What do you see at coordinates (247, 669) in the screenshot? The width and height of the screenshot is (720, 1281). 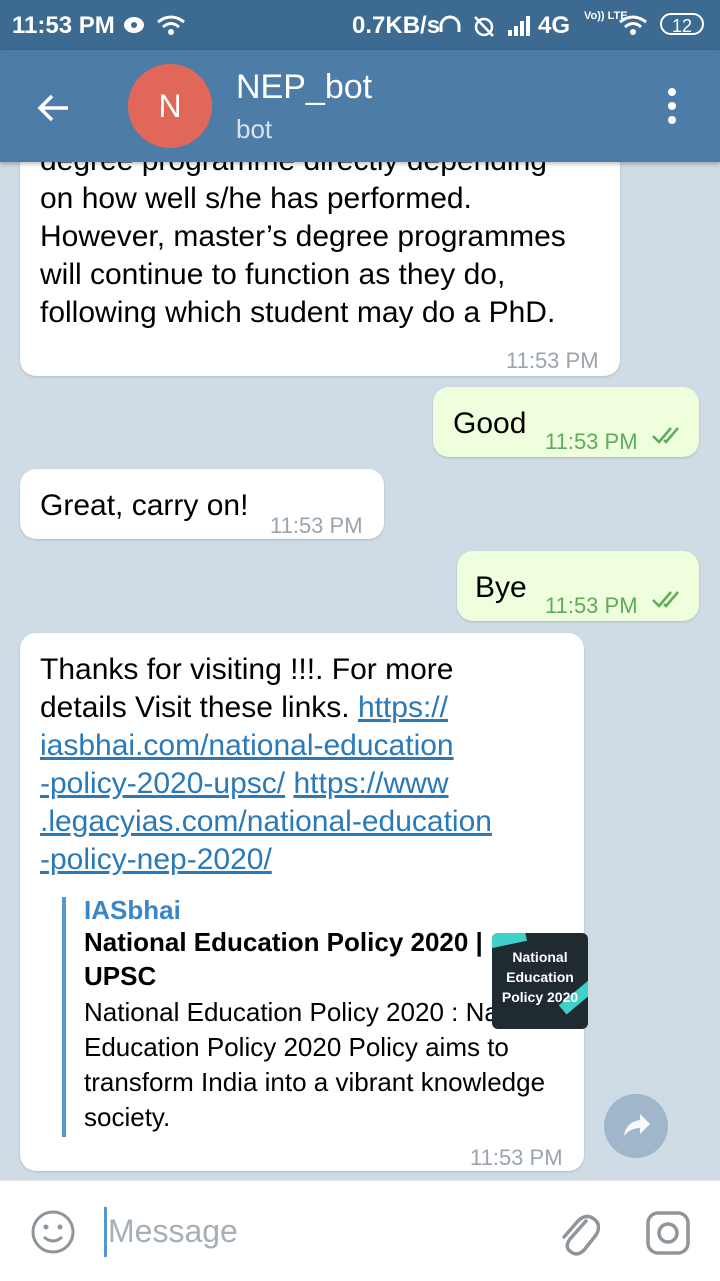 I see `message-line: Thanks for visiting !!!. For more` at bounding box center [247, 669].